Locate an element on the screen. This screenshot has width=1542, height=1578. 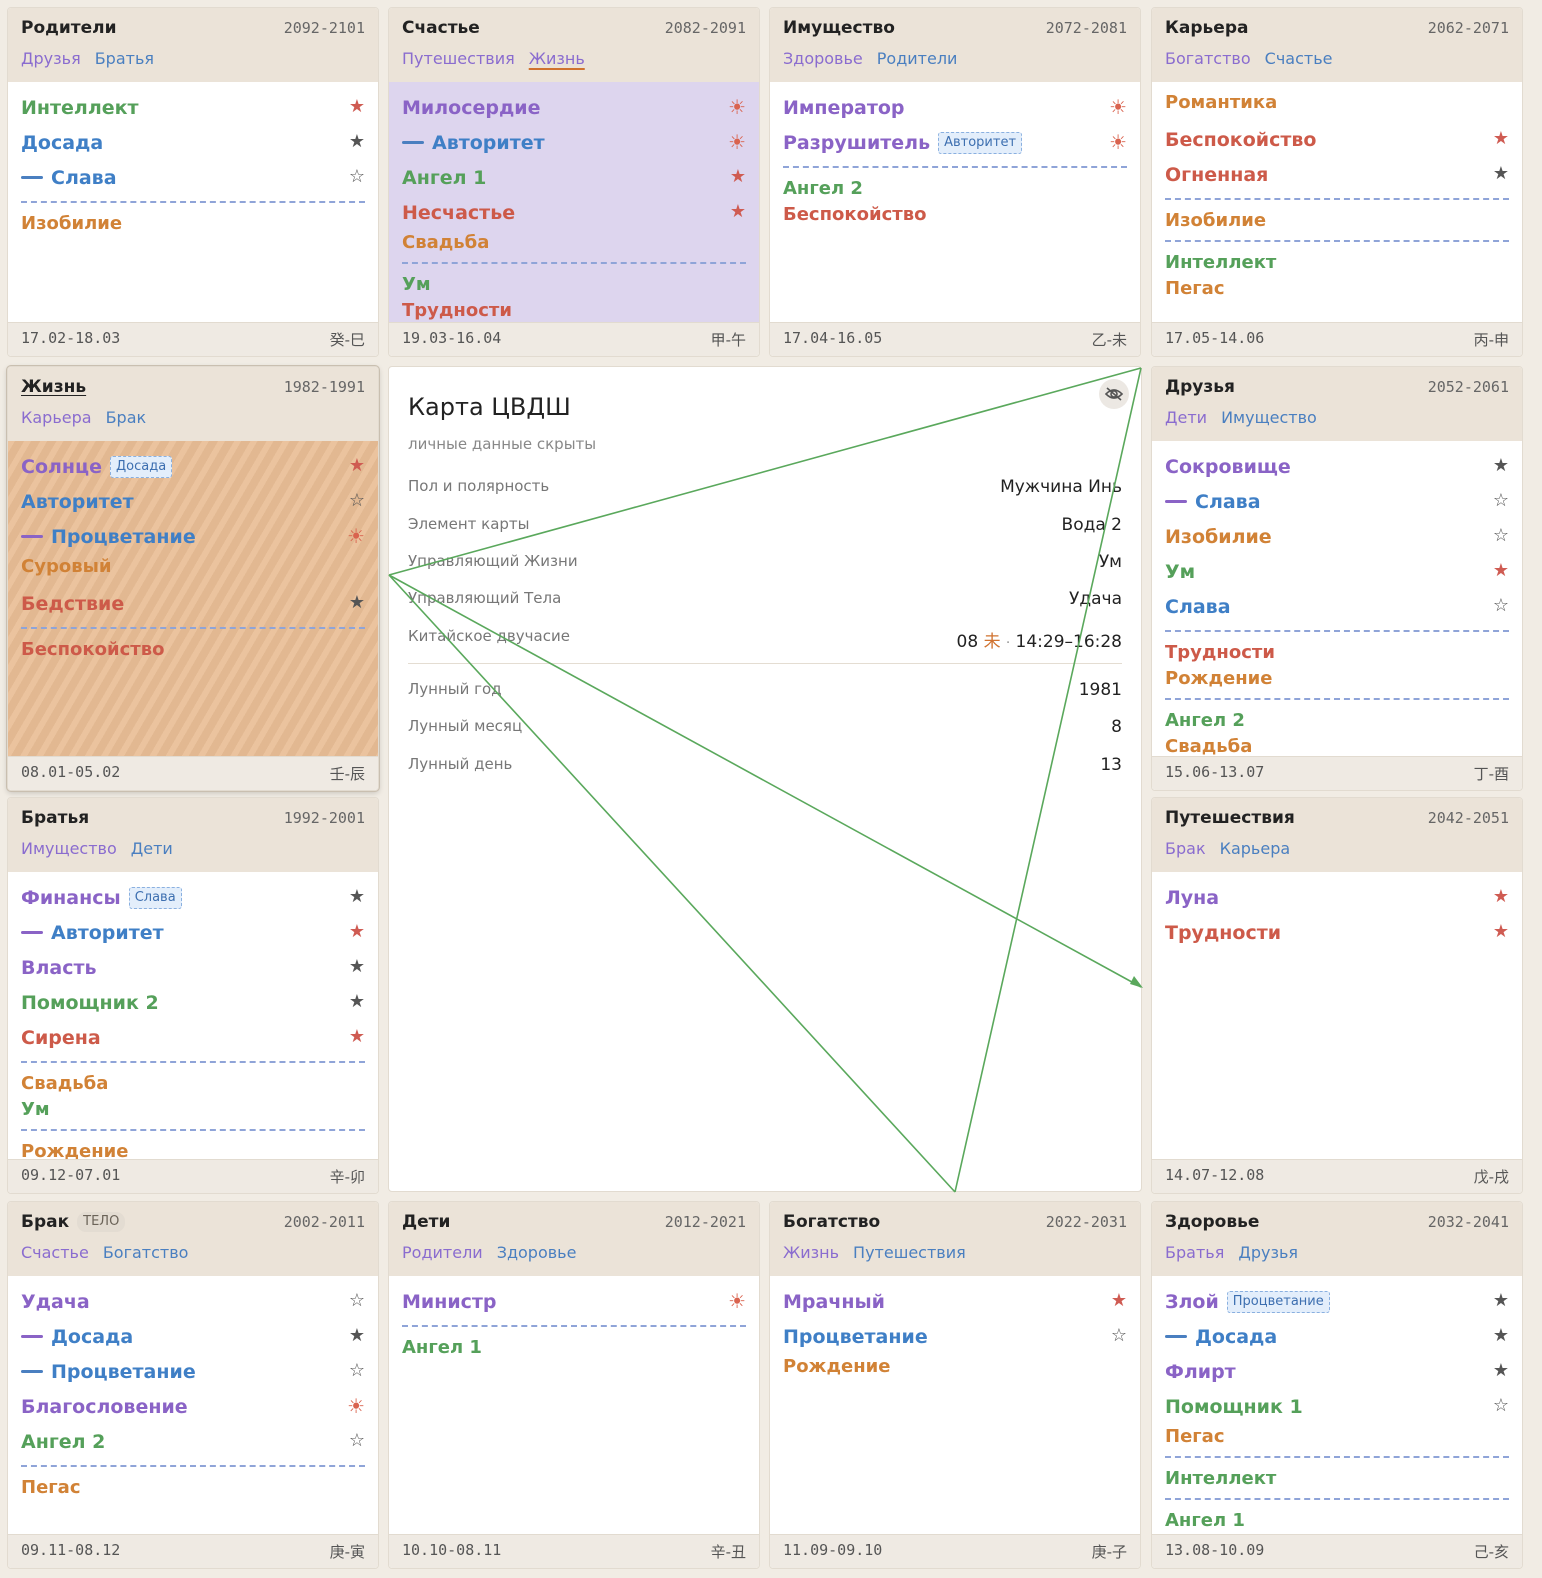
palace-name: Имущество is located at coordinates (839, 28).